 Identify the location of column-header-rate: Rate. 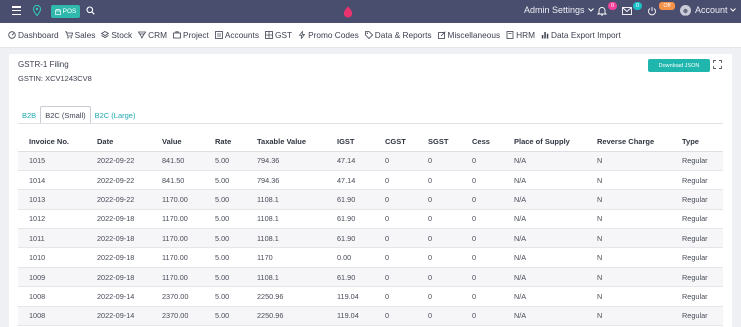
(225, 142).